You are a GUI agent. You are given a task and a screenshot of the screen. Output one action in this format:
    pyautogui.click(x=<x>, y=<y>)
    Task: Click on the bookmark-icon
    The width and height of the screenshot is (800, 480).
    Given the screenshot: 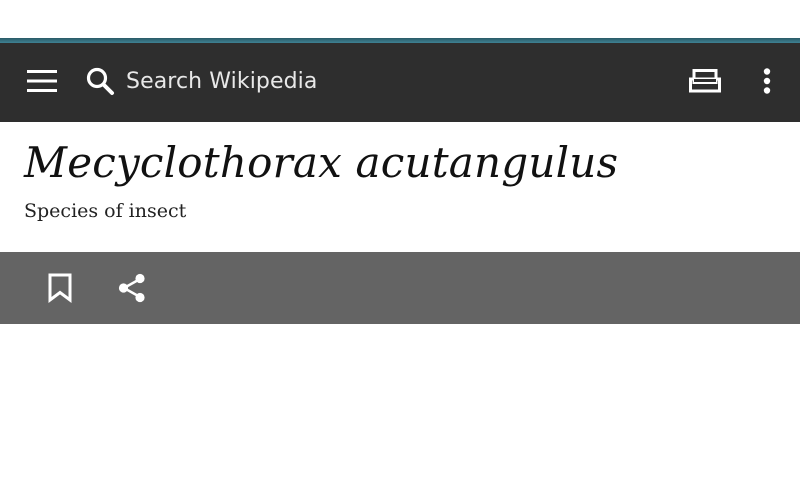 What is the action you would take?
    pyautogui.click(x=60, y=288)
    